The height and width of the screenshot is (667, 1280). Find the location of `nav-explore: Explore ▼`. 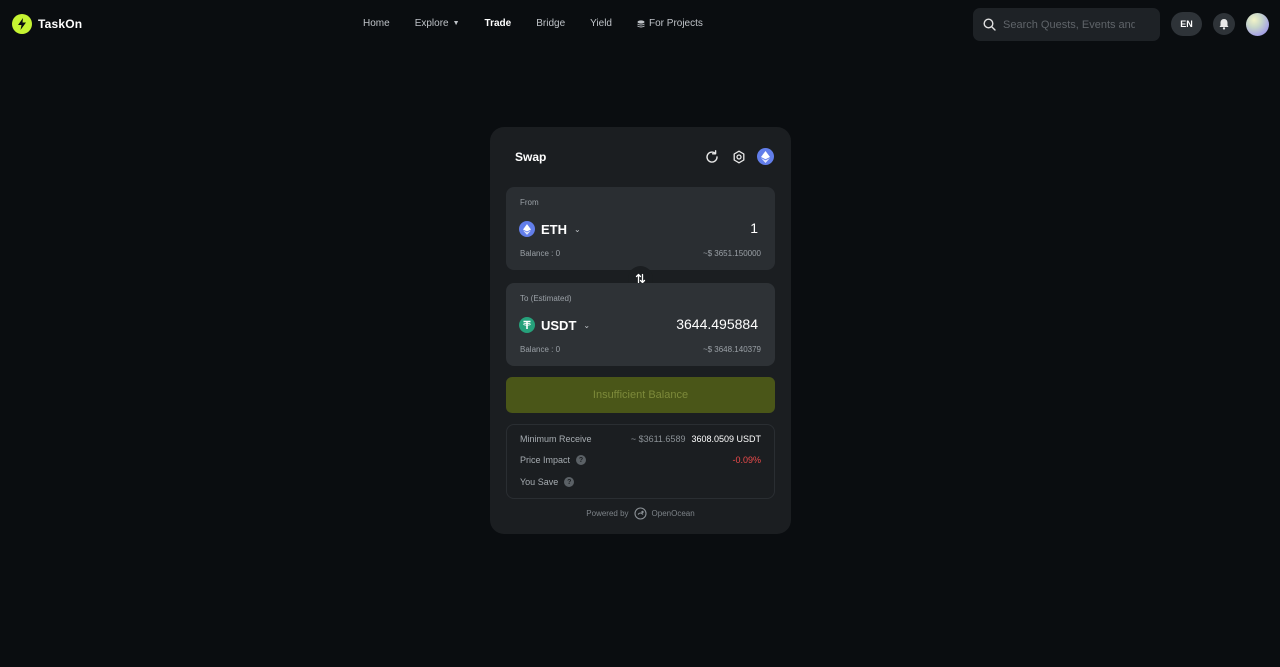

nav-explore: Explore ▼ is located at coordinates (437, 23).